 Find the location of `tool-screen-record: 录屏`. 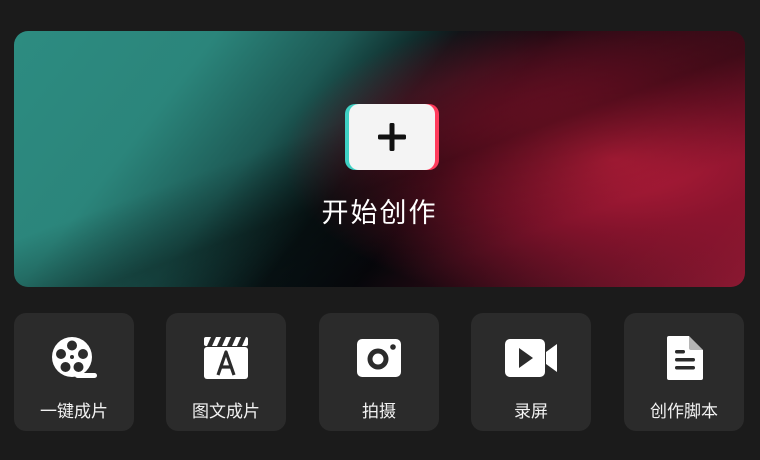

tool-screen-record: 录屏 is located at coordinates (531, 372).